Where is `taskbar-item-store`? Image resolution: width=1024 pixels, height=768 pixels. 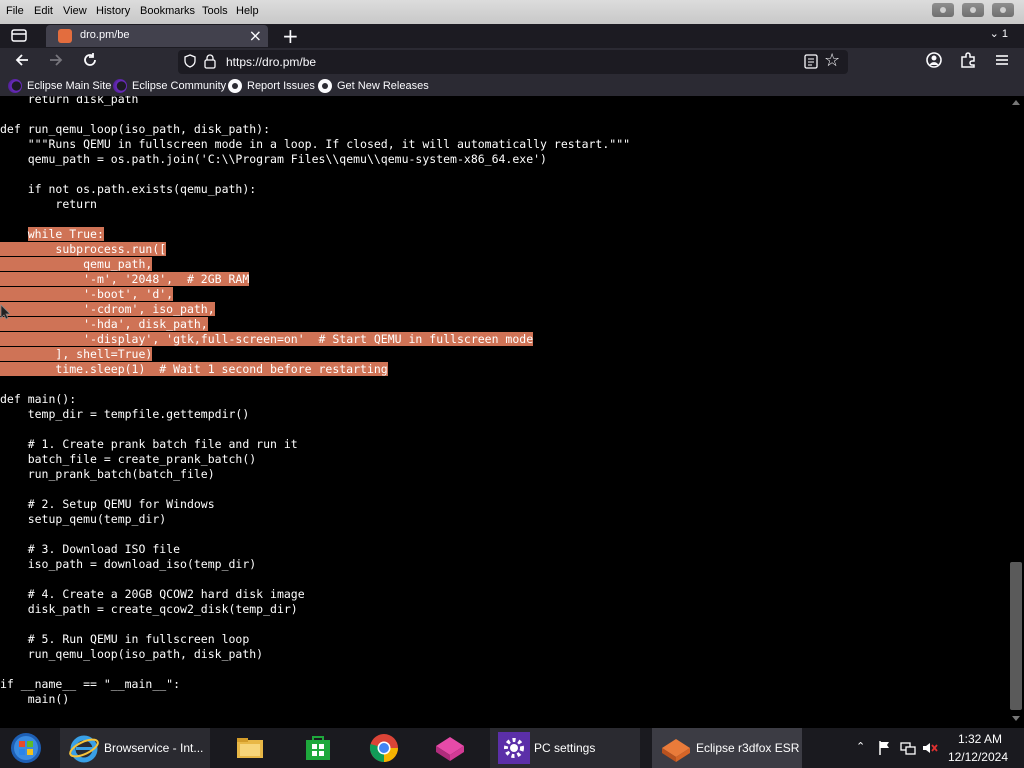 taskbar-item-store is located at coordinates (318, 748).